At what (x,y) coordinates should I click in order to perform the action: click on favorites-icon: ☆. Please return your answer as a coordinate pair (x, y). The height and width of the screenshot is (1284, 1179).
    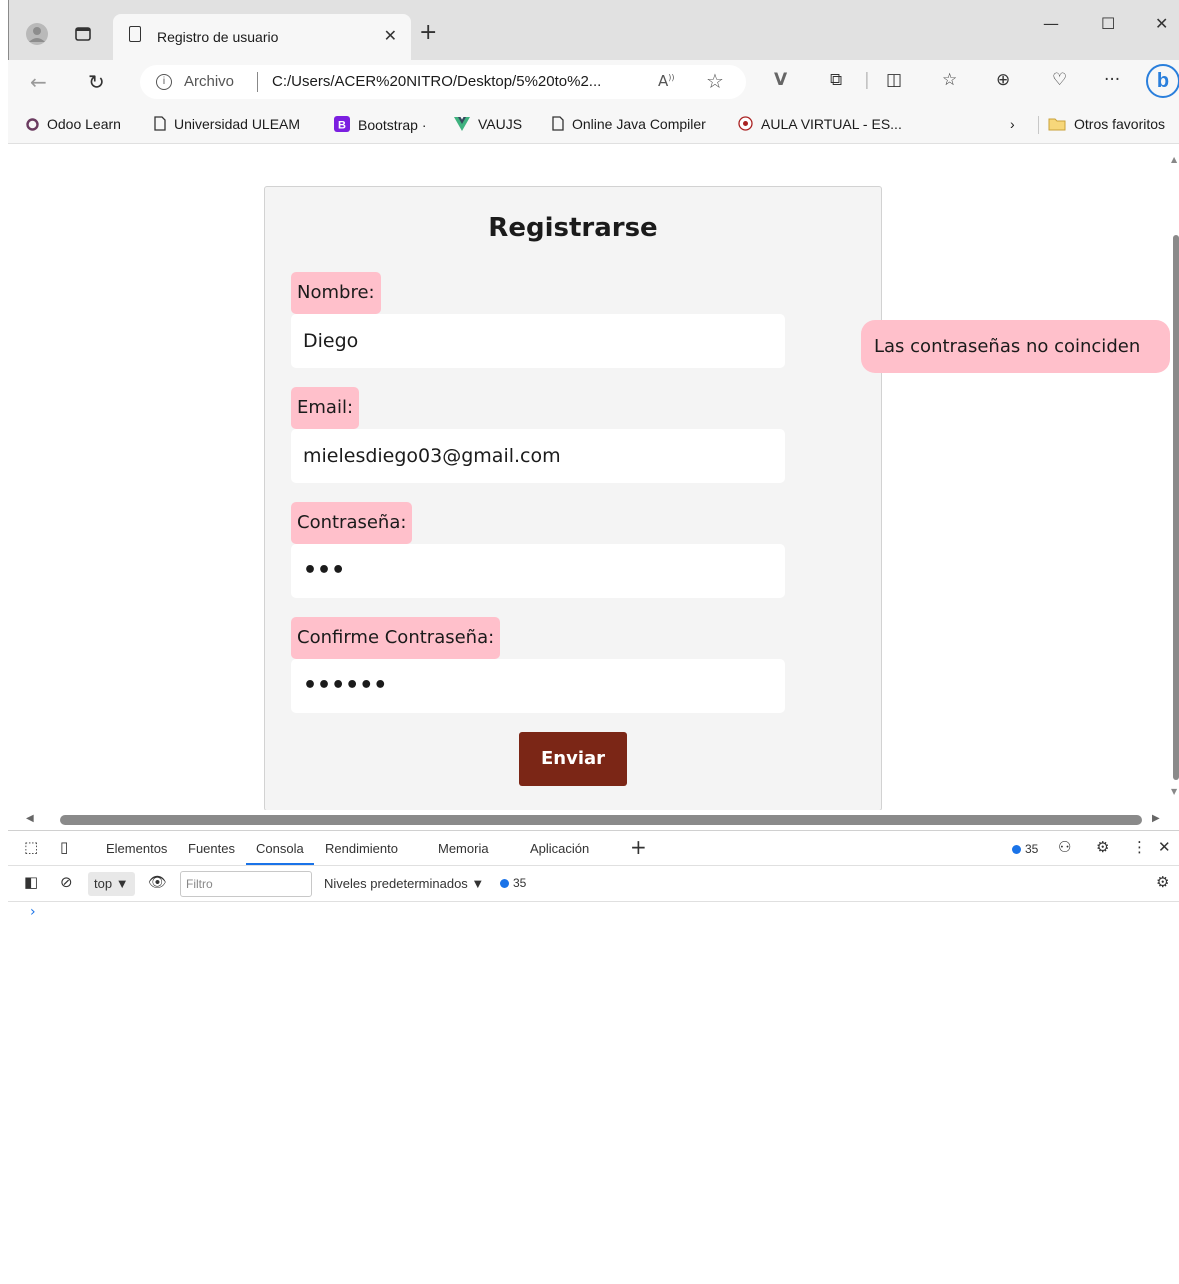
    Looking at the image, I should click on (949, 80).